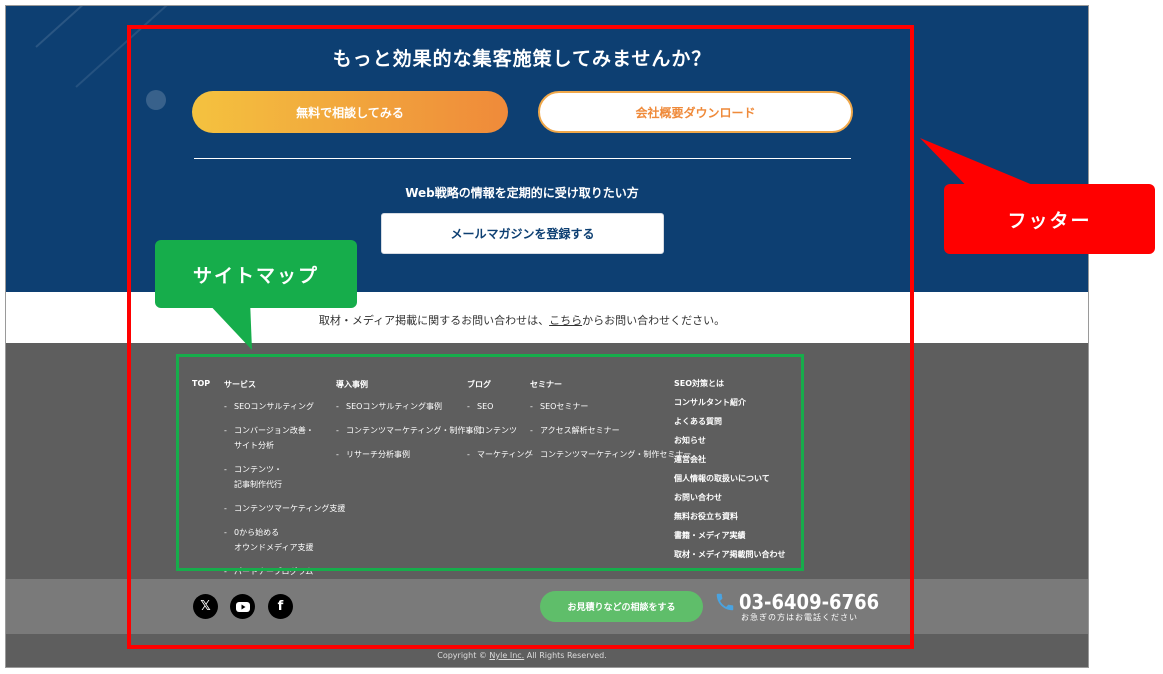  Describe the element at coordinates (499, 406) in the screenshot. I see `sitemap-link: SEO` at that location.